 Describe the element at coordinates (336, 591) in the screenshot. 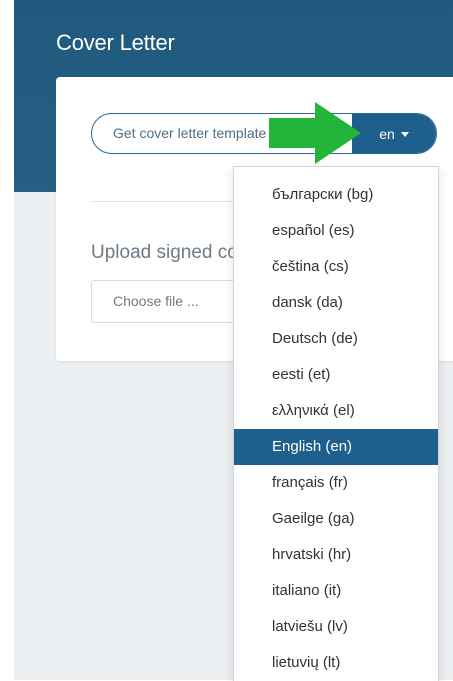

I see `language-option: italiano (it)` at that location.